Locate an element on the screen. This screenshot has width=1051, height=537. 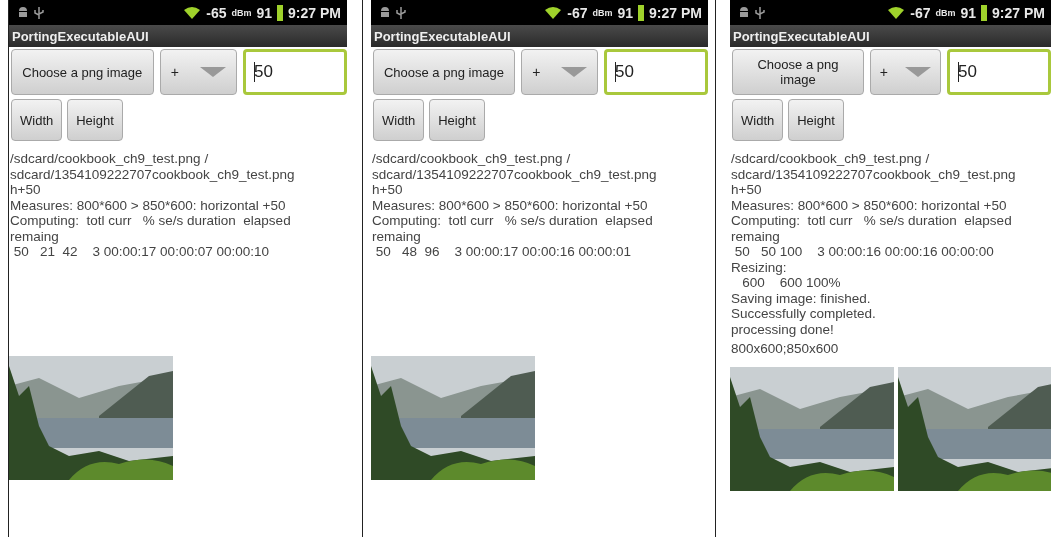
log-line: Resizing: is located at coordinates (759, 267).